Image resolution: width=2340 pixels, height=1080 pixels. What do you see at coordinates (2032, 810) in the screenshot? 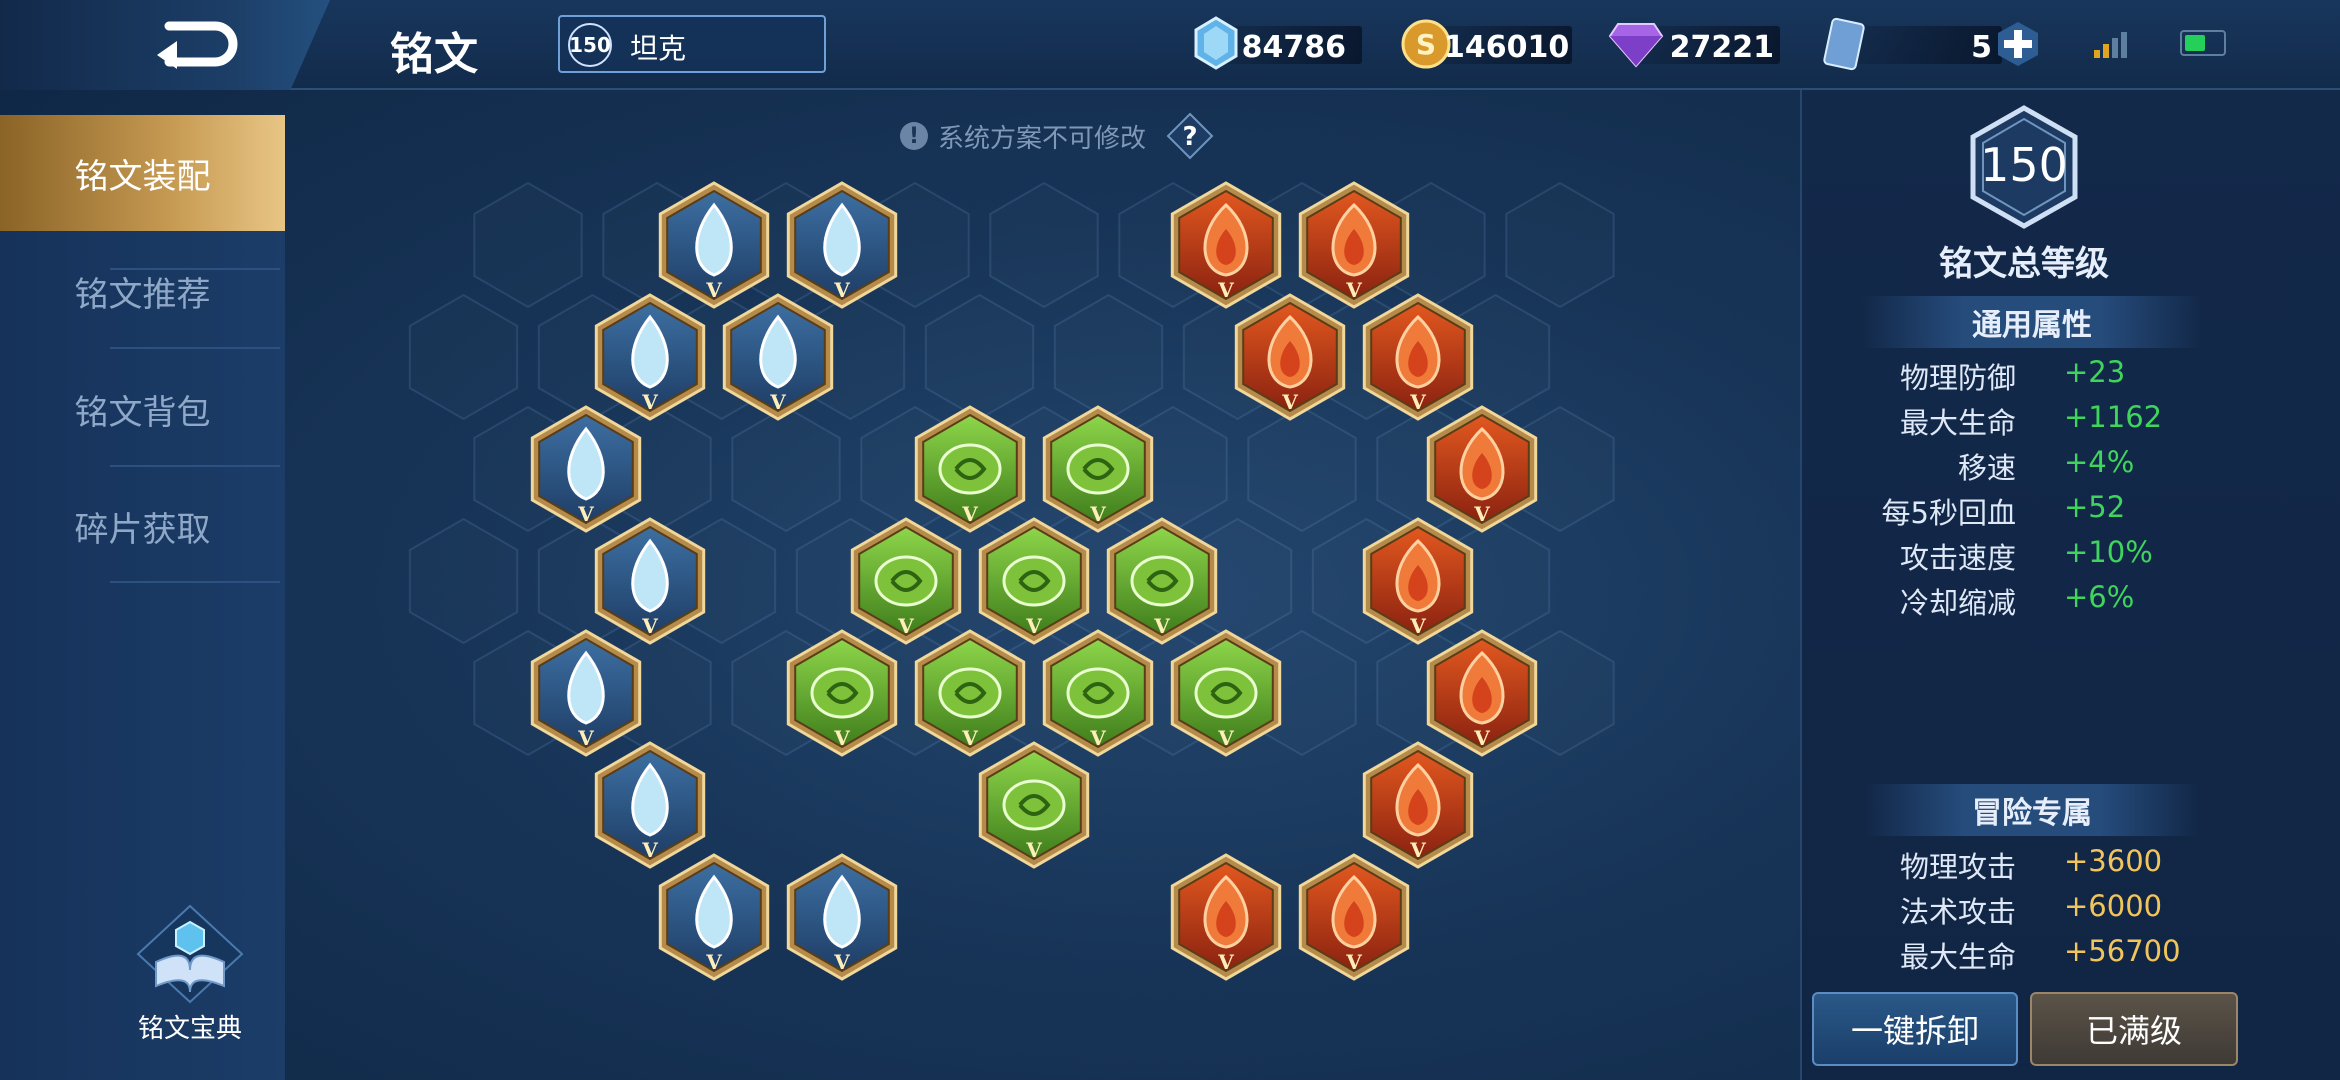
I see `adventure-stats-title: 冒险专属` at bounding box center [2032, 810].